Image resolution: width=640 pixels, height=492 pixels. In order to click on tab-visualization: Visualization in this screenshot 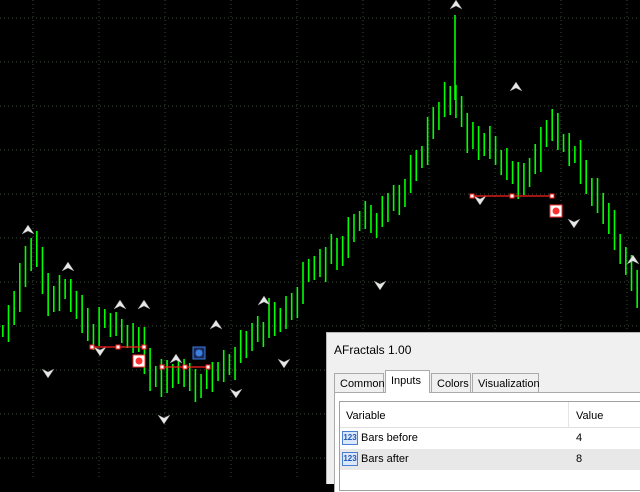, I will do `click(506, 382)`.